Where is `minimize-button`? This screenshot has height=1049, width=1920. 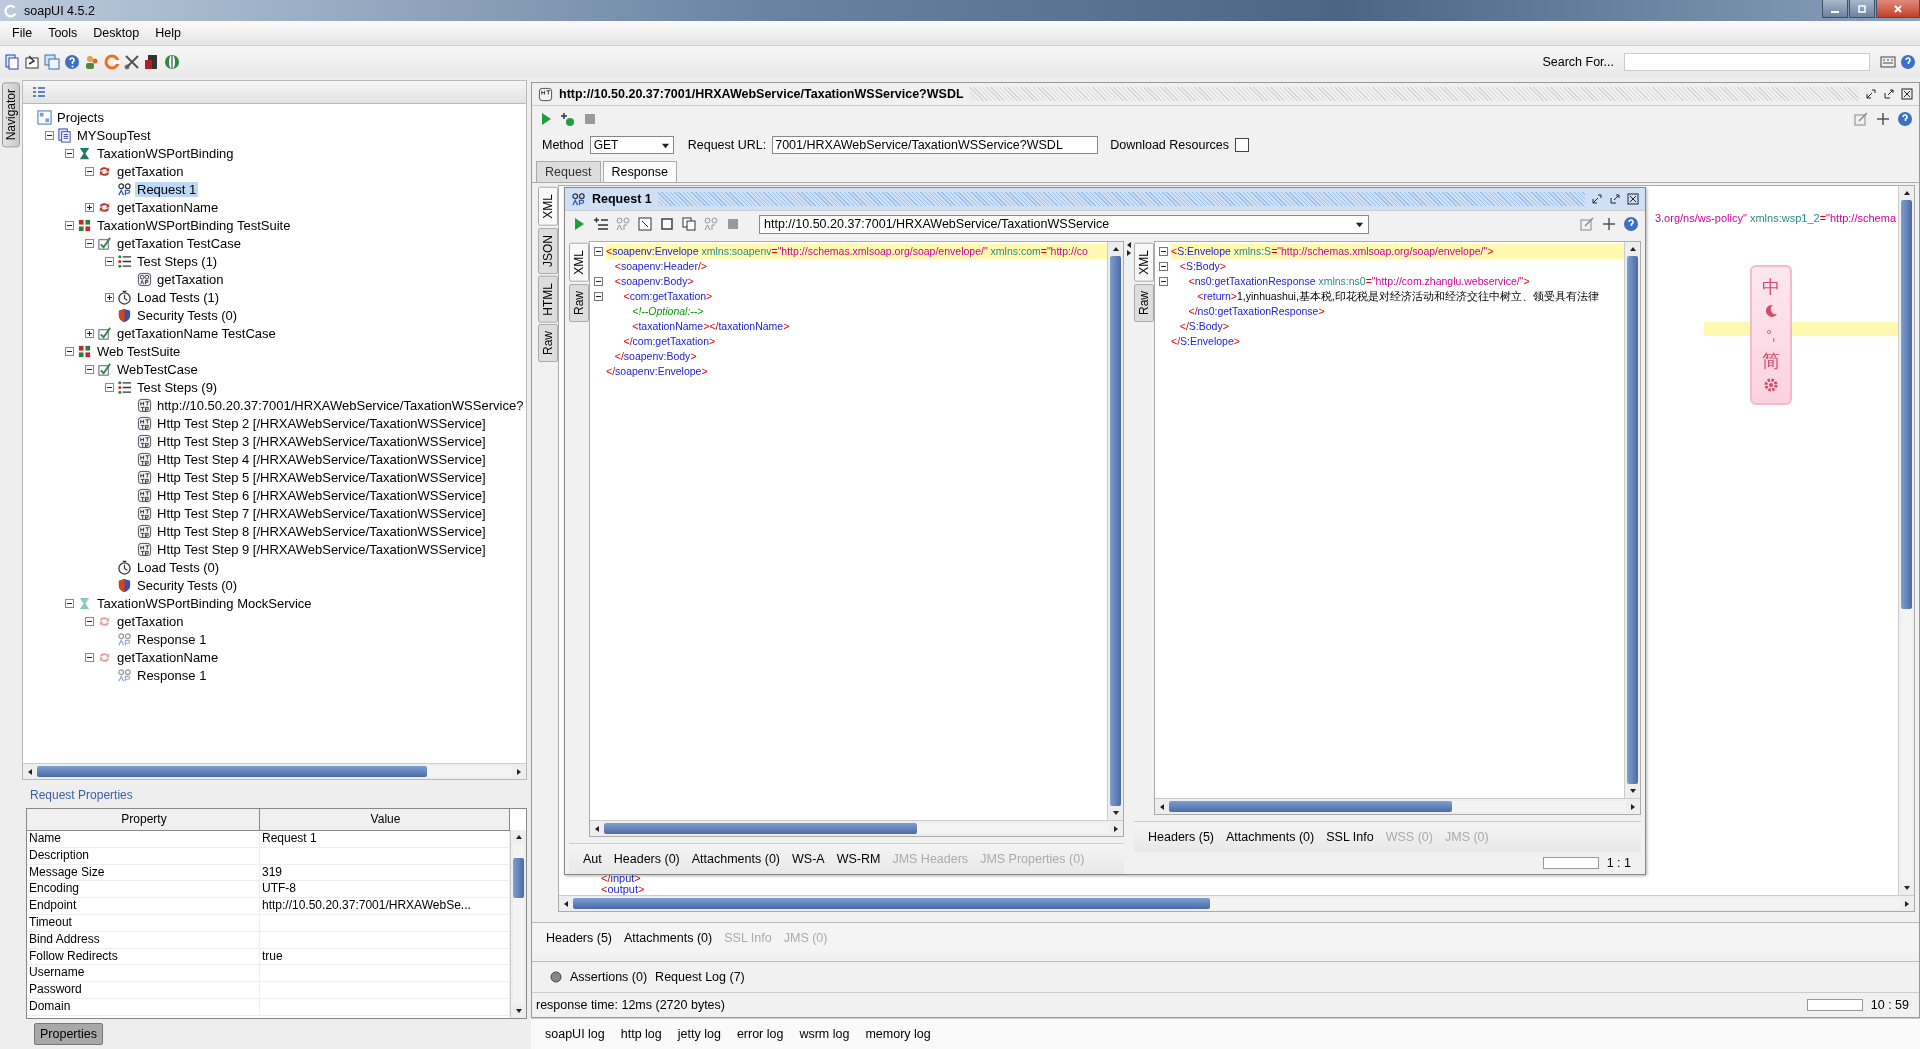
minimize-button is located at coordinates (1835, 9).